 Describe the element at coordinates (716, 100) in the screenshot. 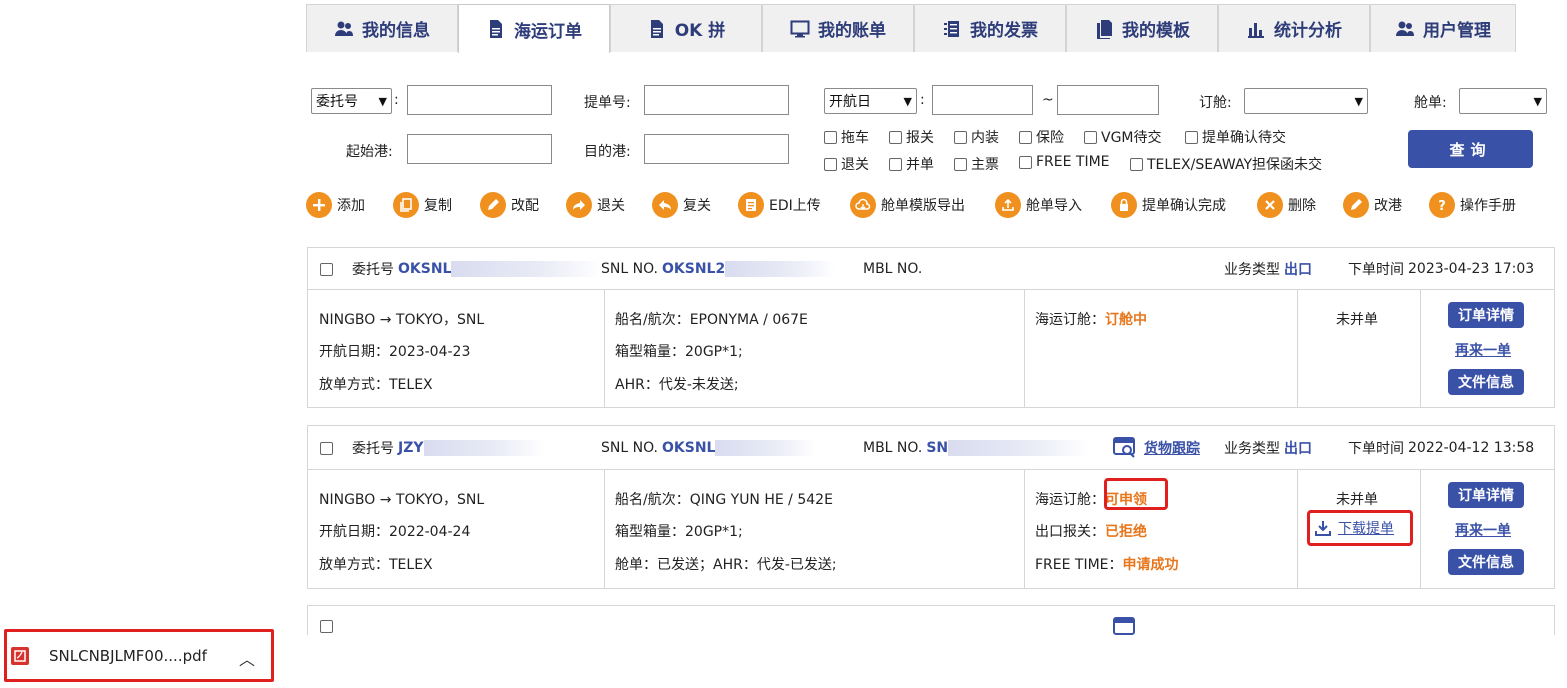

I see `bl-number-input` at that location.